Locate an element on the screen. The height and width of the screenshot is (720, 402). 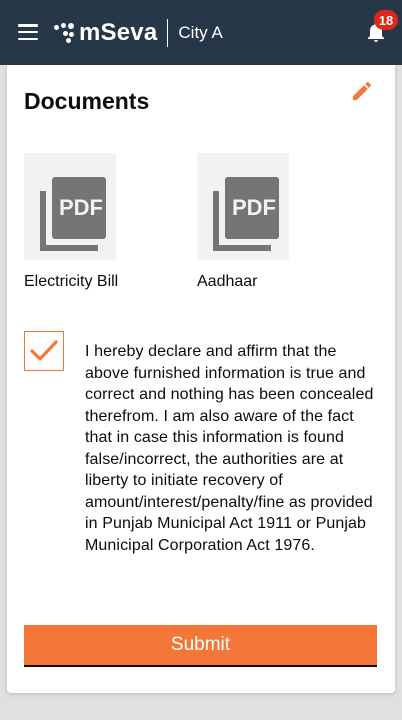
document-thumbnail-aadhaar: PDF is located at coordinates (243, 206).